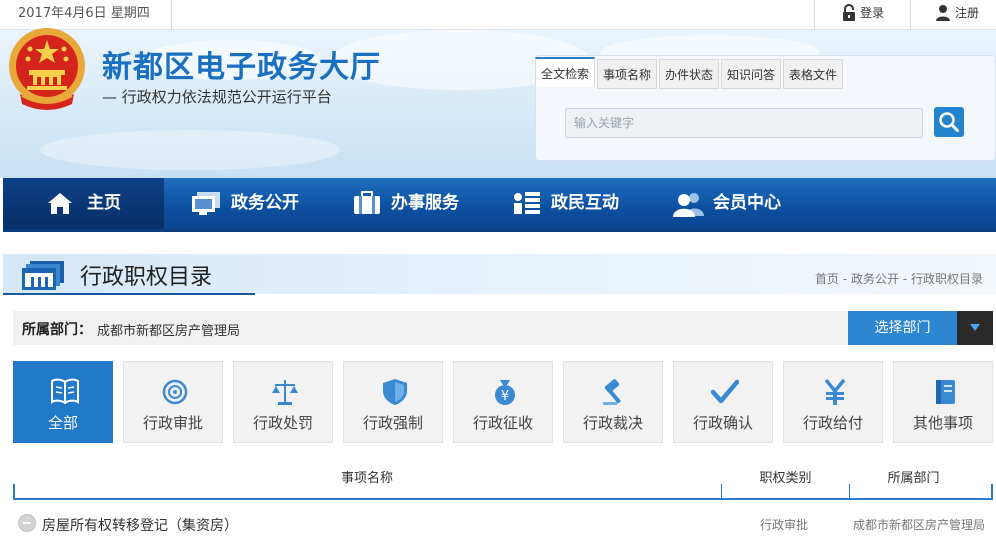  I want to click on cloud-decoration, so click(190, 150).